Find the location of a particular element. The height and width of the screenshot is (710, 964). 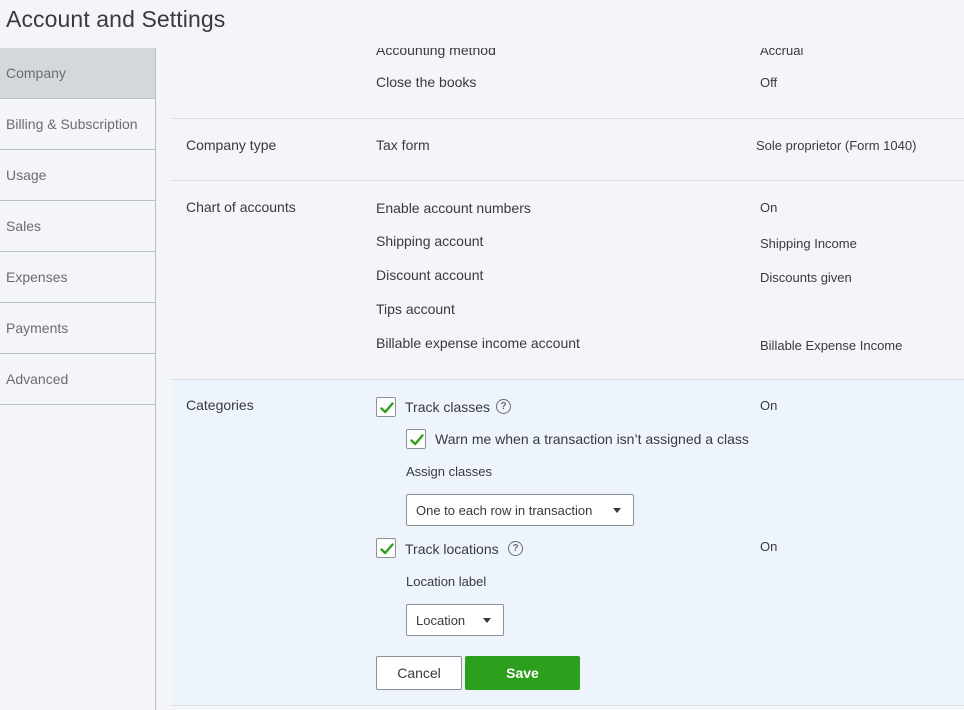

tax-form-label: Tax form is located at coordinates (403, 145).